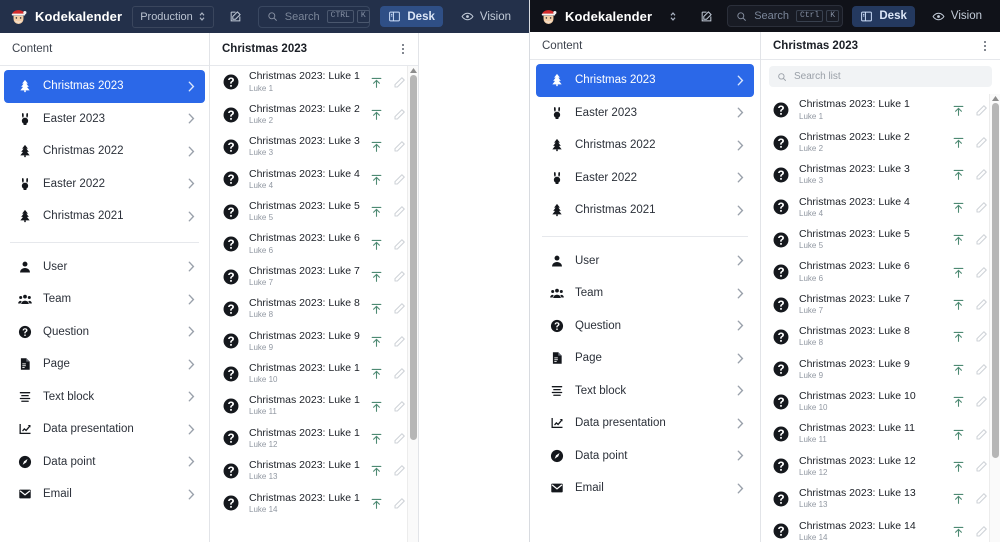 This screenshot has width=1000, height=542. What do you see at coordinates (995, 98) in the screenshot?
I see `scroll-up-arrow-icon` at bounding box center [995, 98].